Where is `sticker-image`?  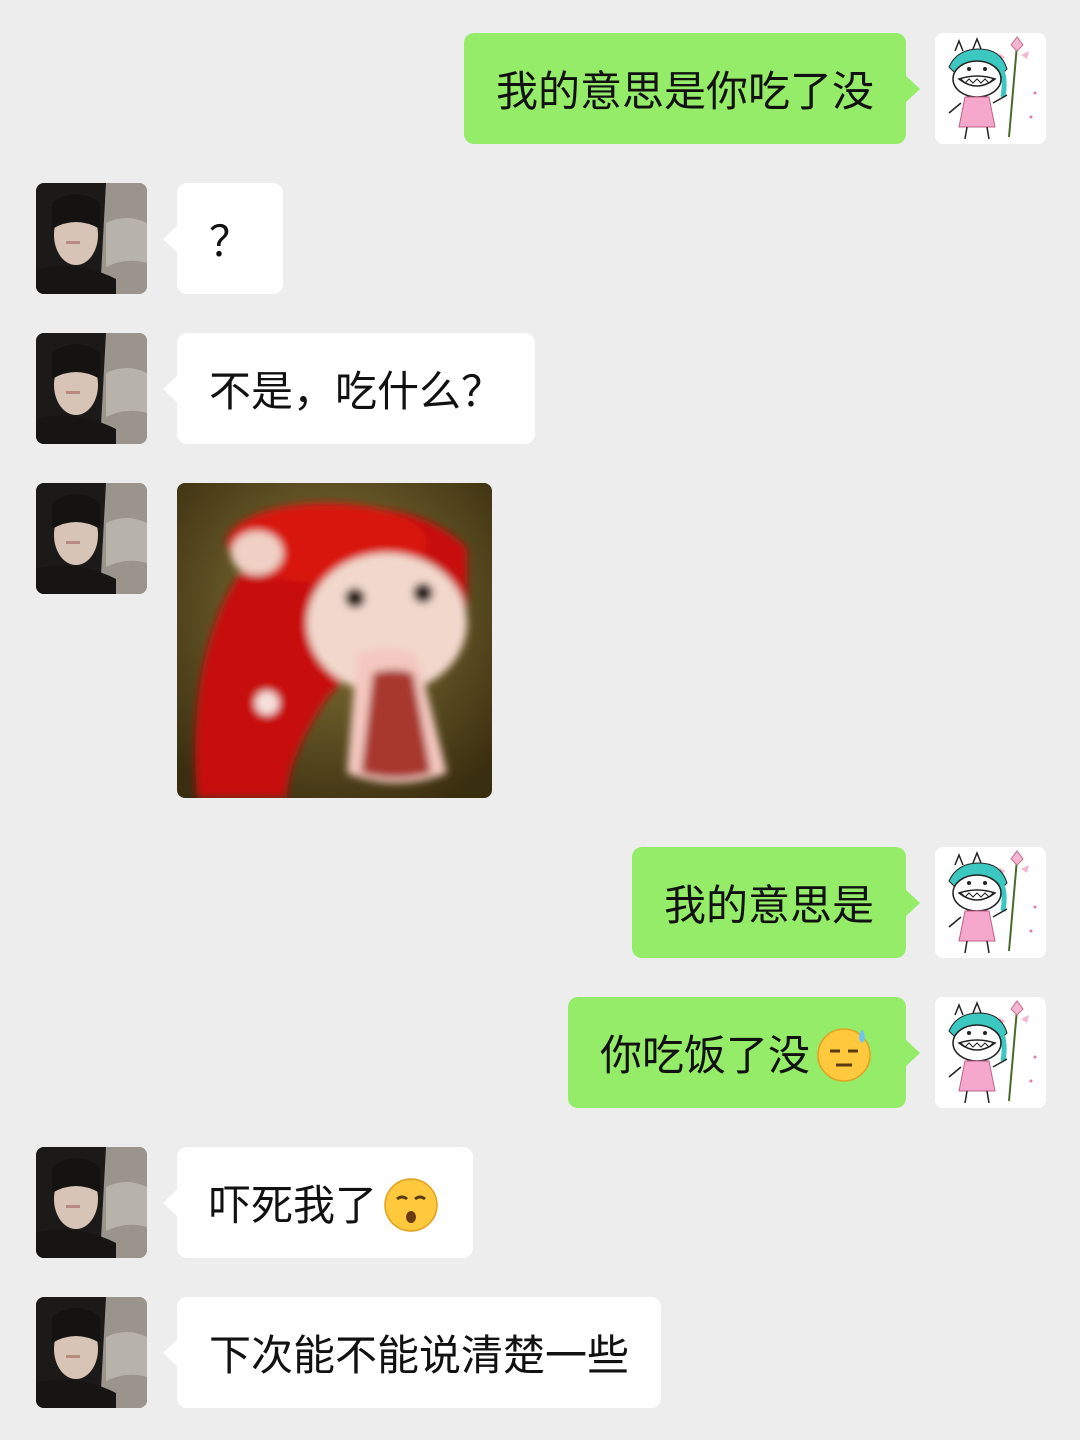
sticker-image is located at coordinates (334, 640).